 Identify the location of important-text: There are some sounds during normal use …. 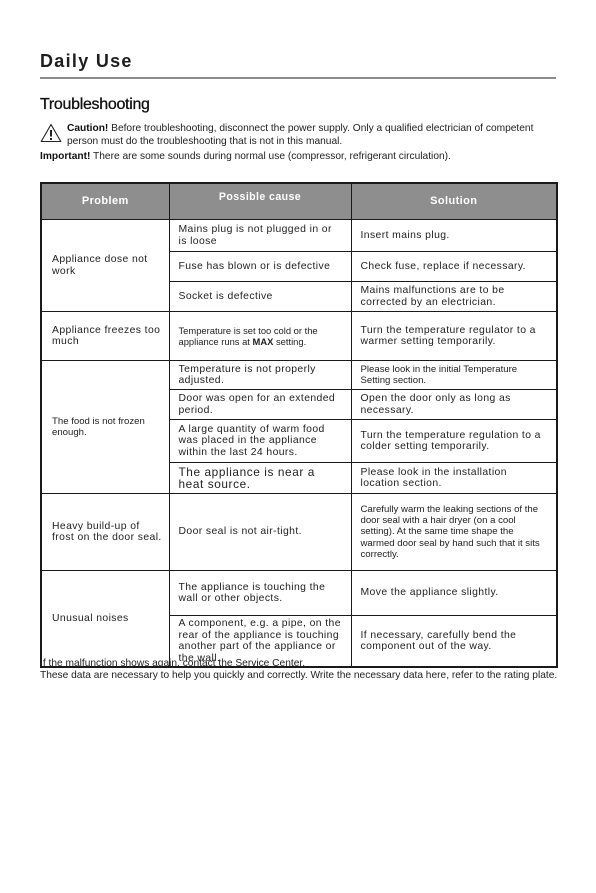
(270, 156).